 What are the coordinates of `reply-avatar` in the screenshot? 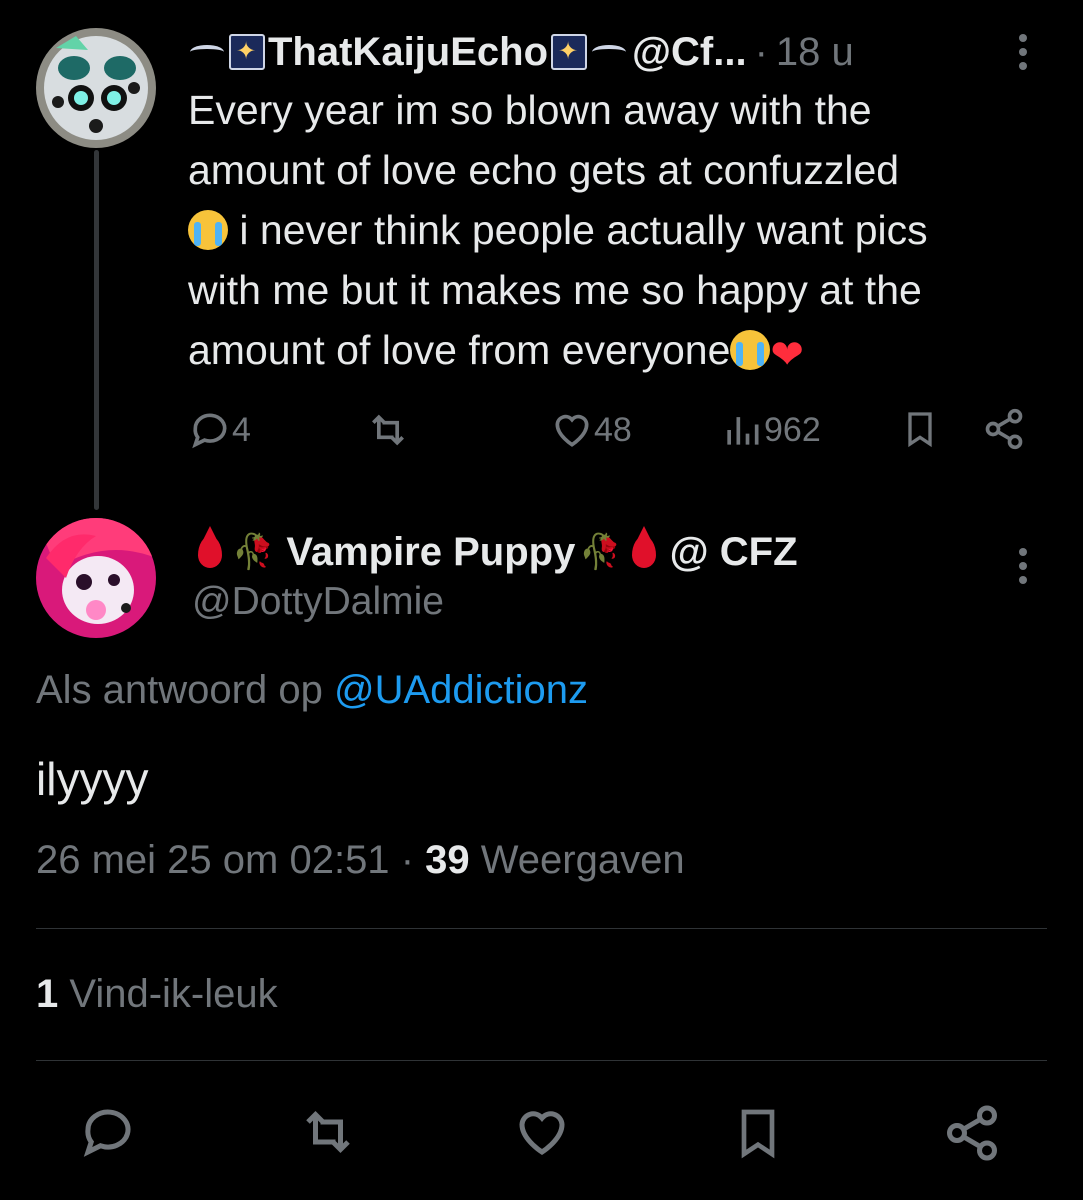 It's located at (96, 578).